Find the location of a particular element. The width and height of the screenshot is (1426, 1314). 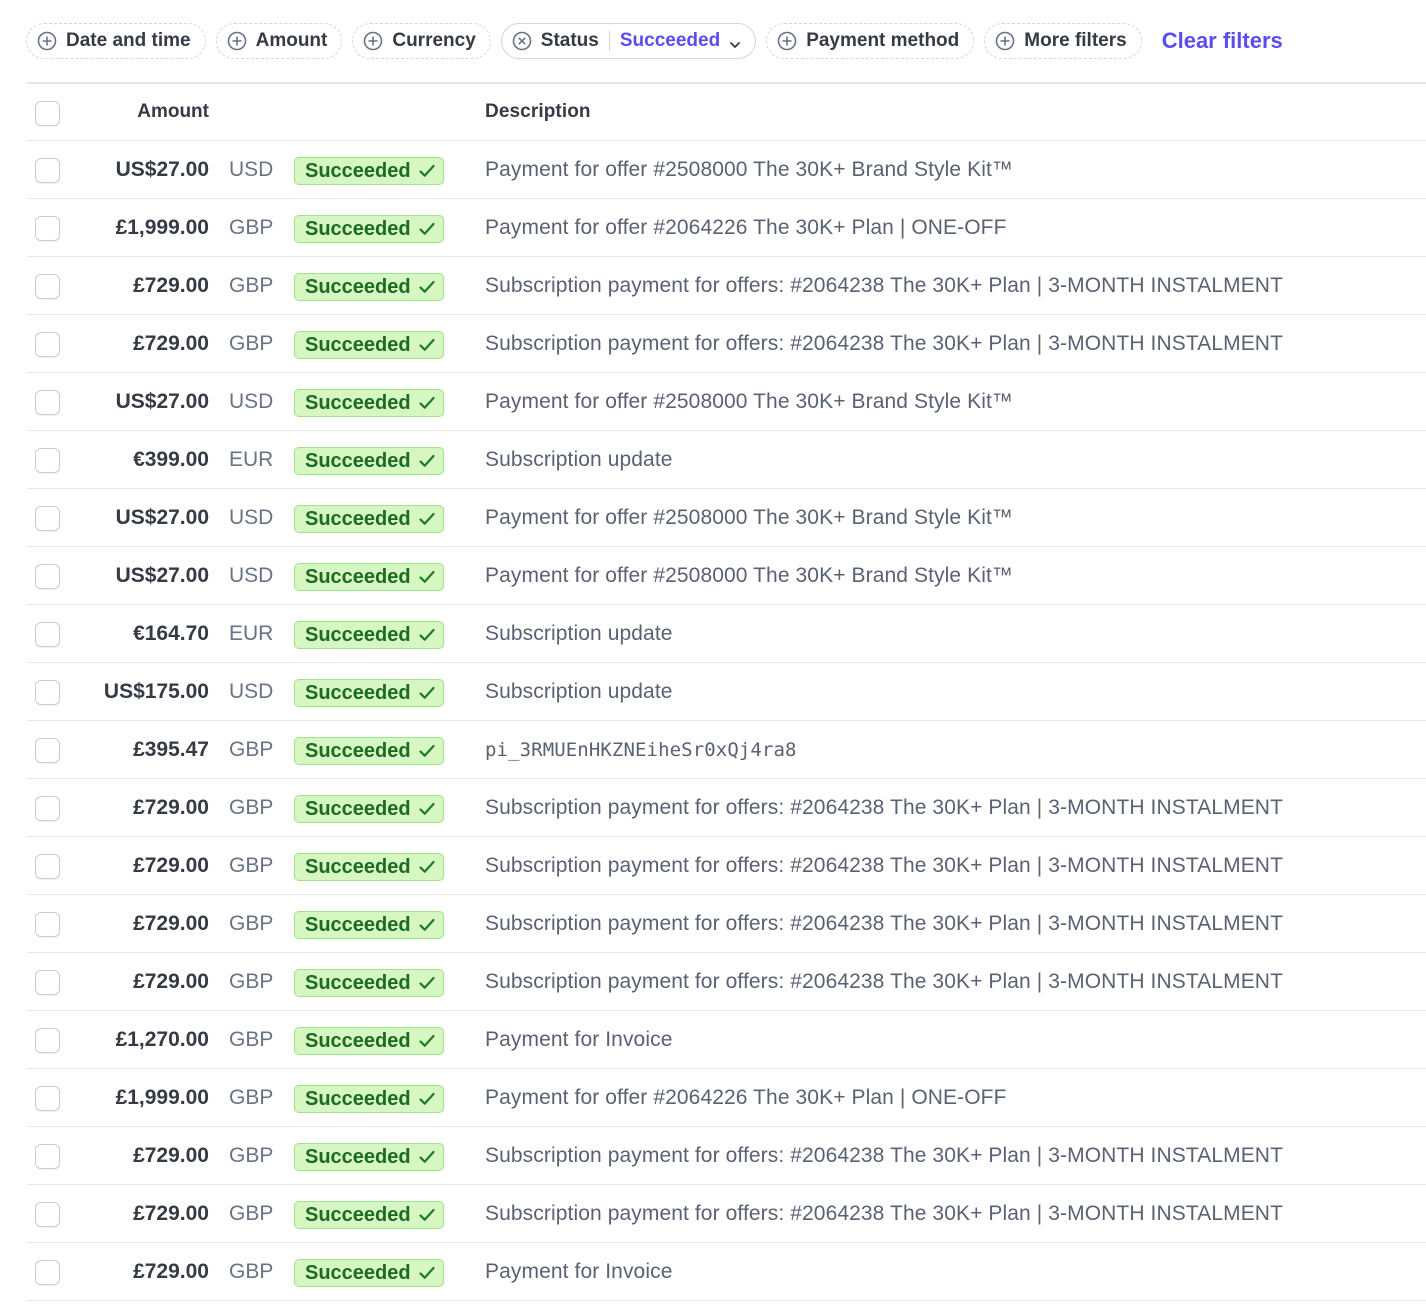

filter-more-filters: More filters is located at coordinates (1063, 41).